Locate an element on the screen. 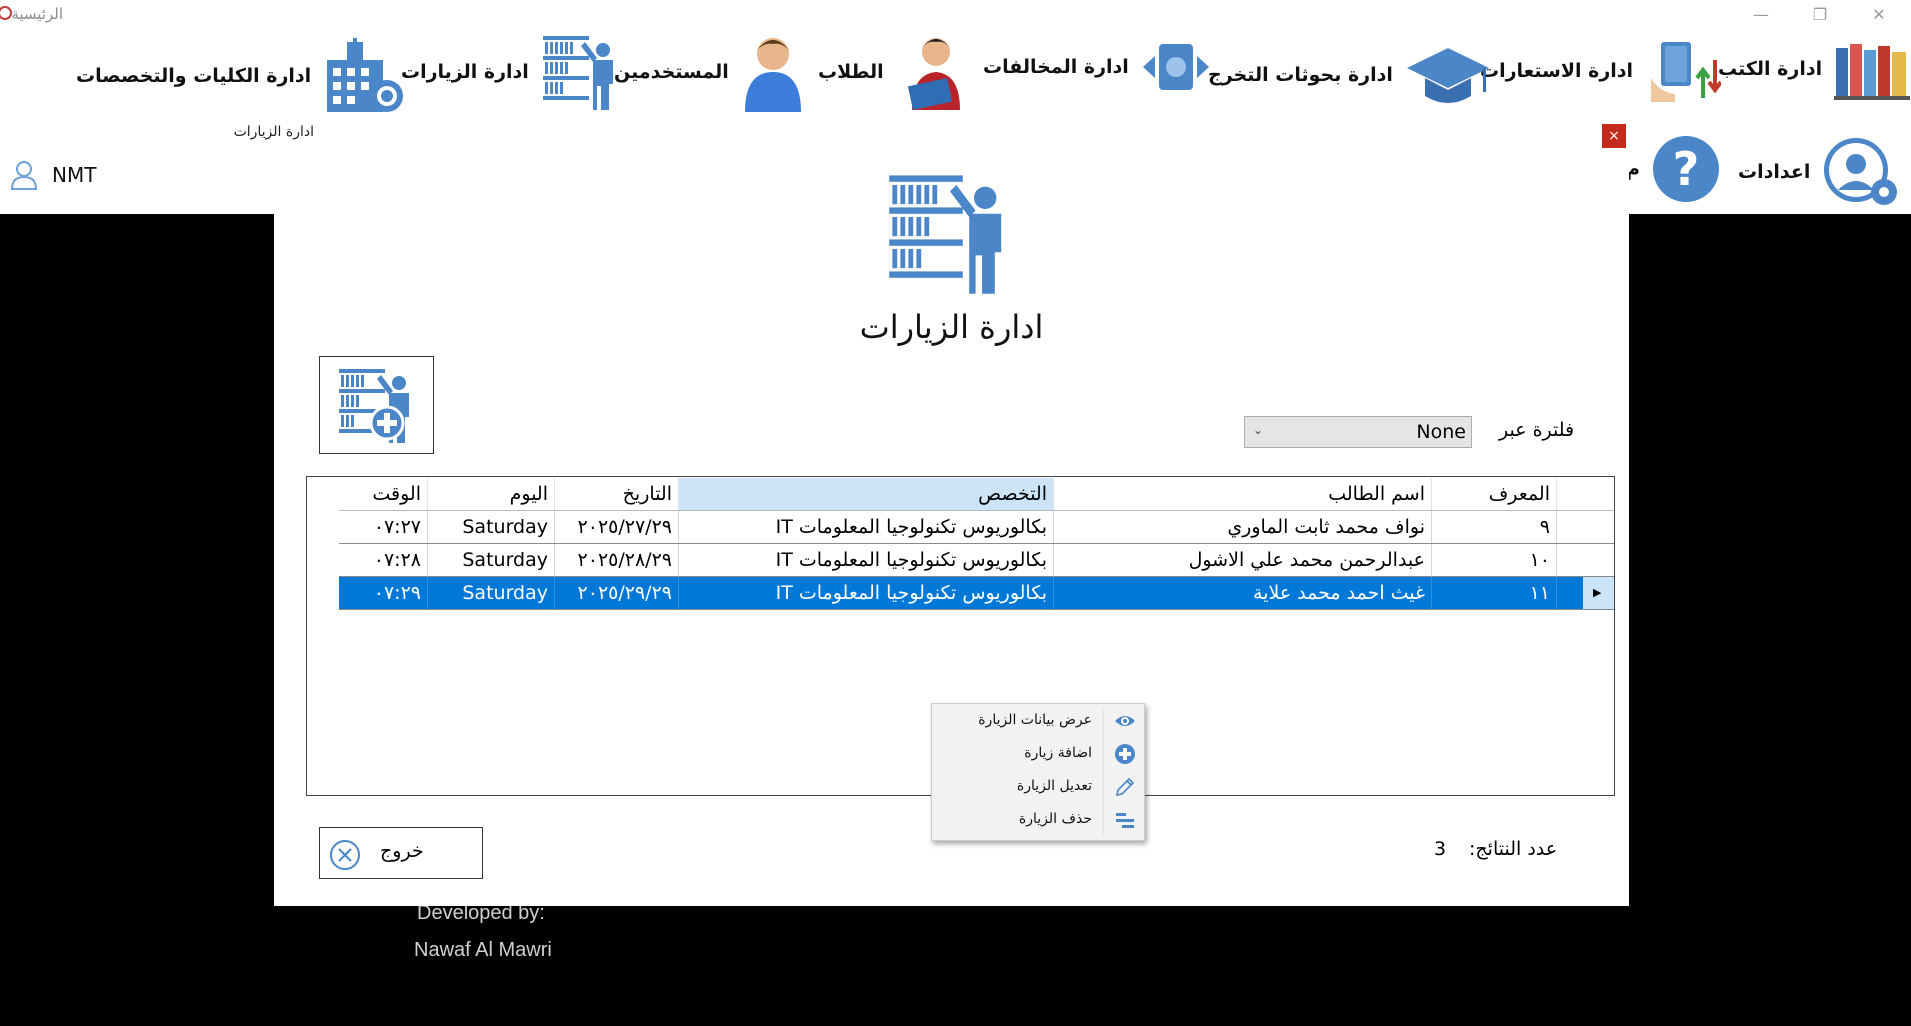  nav-students-label: الطلاب is located at coordinates (851, 72).